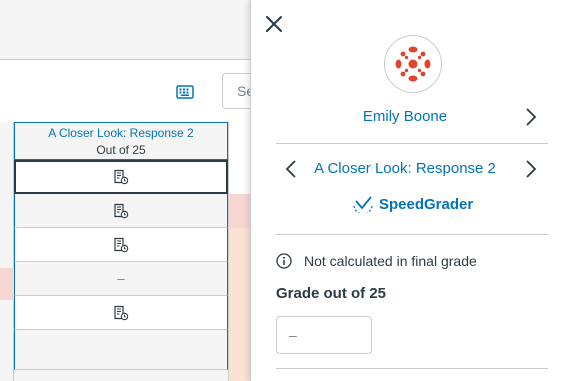 The height and width of the screenshot is (381, 575). What do you see at coordinates (121, 133) in the screenshot?
I see `assignment-column-title: A Closer Look: Response 2` at bounding box center [121, 133].